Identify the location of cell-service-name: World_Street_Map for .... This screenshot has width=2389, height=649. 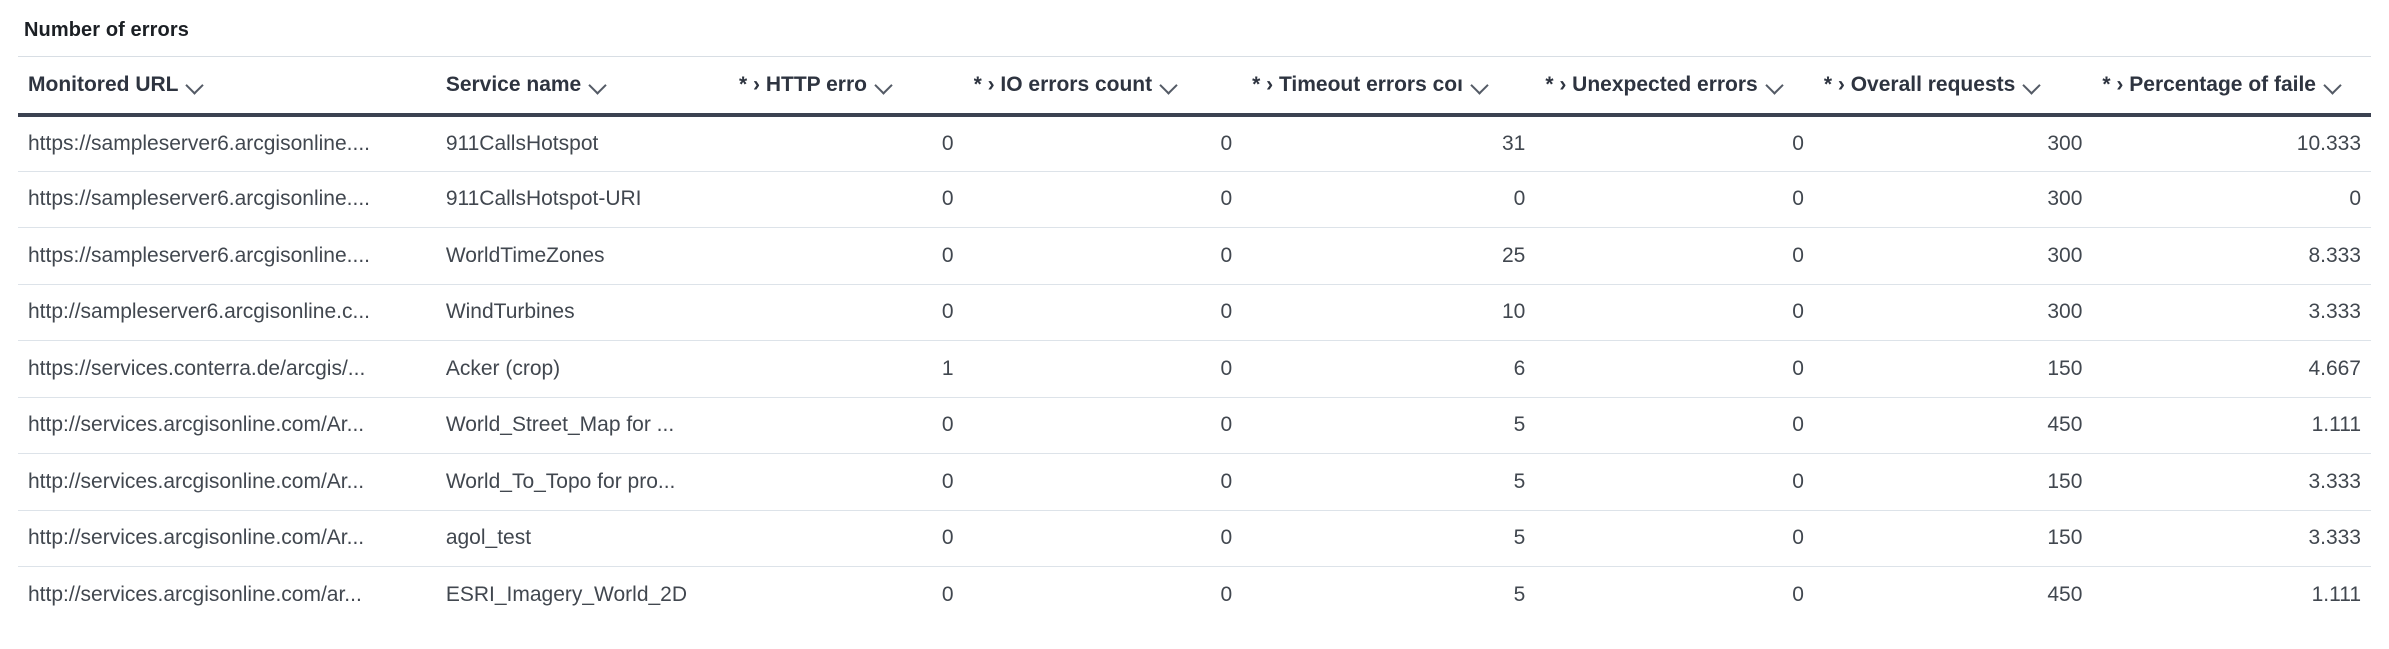
(582, 425).